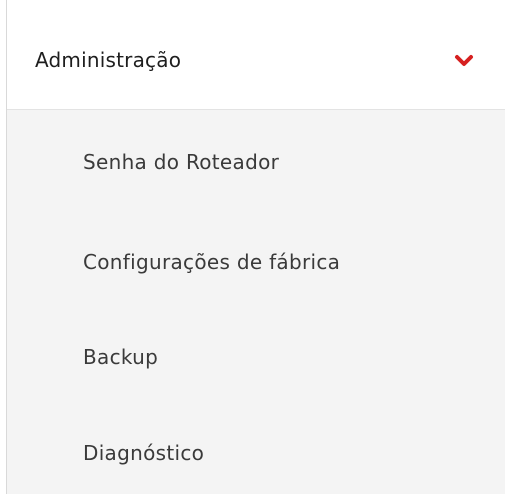  I want to click on menu-item-configuracoes-de-fabrica: Configurações de fábrica, so click(211, 262).